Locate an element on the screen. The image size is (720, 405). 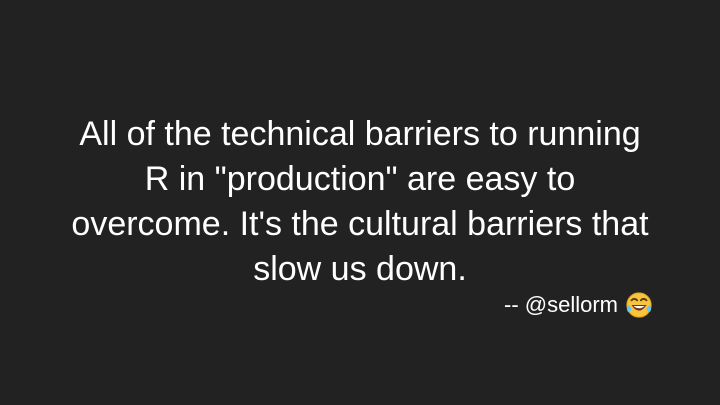
quote-line-1: All of the technical barriers to running is located at coordinates (360, 134).